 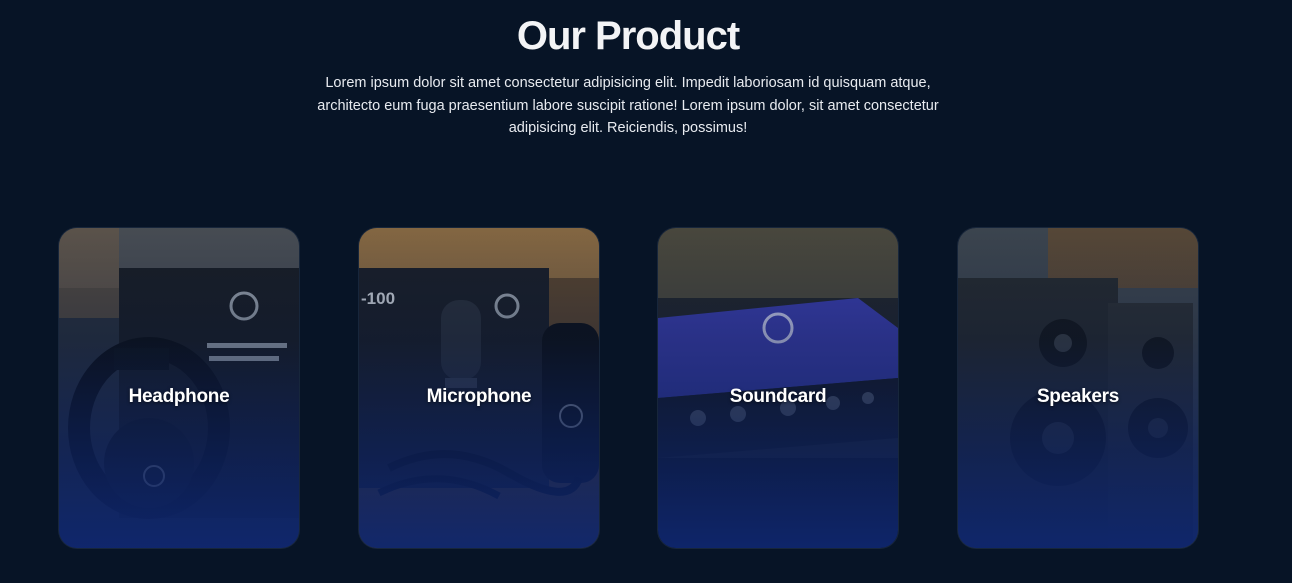 What do you see at coordinates (179, 396) in the screenshot?
I see `product-label-headphone: Headphone` at bounding box center [179, 396].